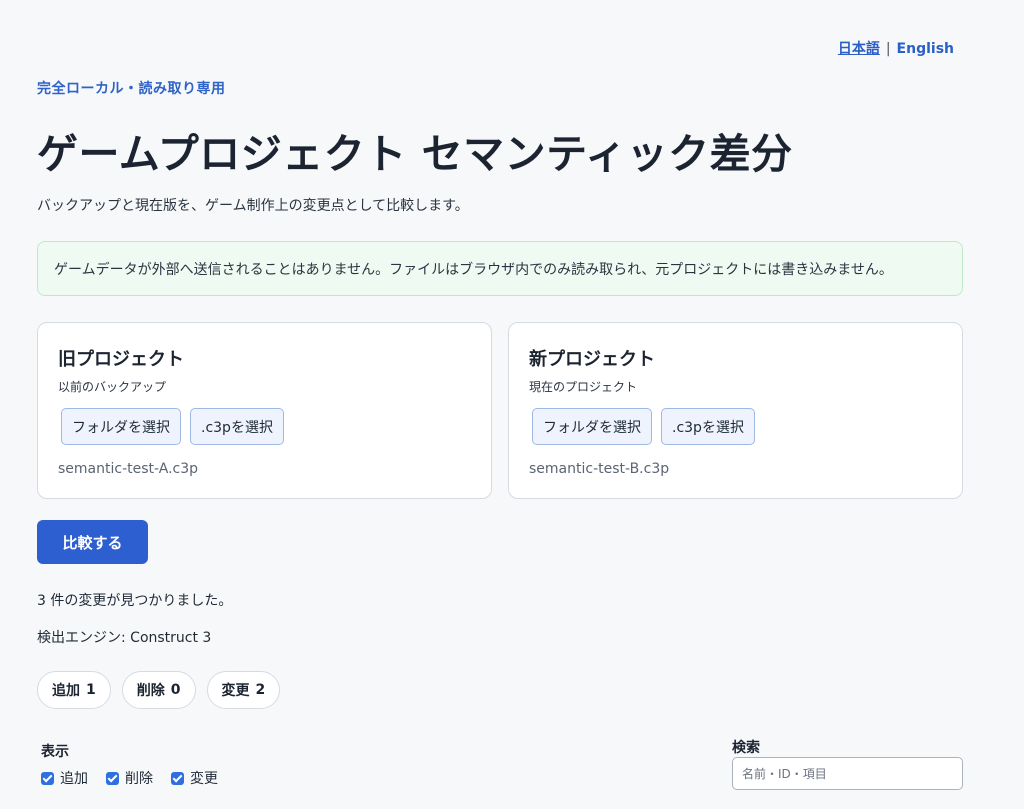 This screenshot has height=809, width=1024. Describe the element at coordinates (253, 206) in the screenshot. I see `page-subtitle: バックアップと現在版を、ゲーム制作上の変更点として比較します。` at that location.